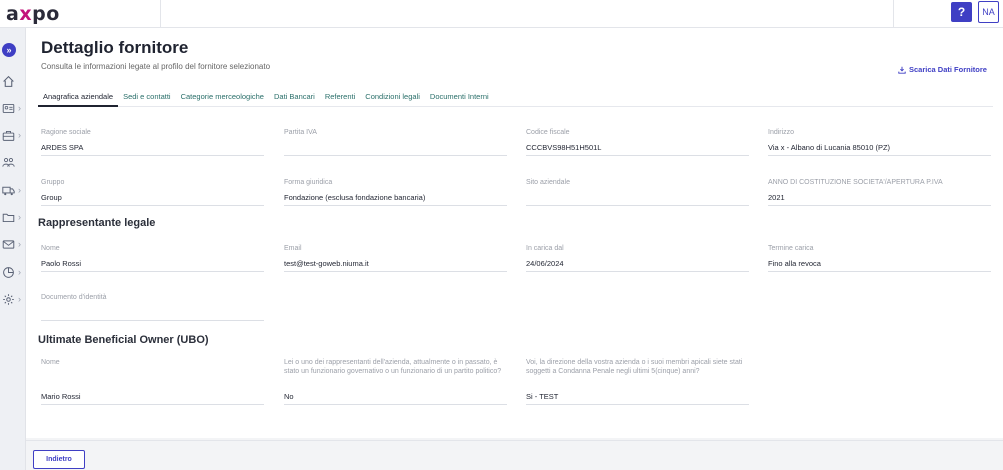 Image resolution: width=1003 pixels, height=470 pixels. I want to click on field-value: Paolo Rossi, so click(61, 263).